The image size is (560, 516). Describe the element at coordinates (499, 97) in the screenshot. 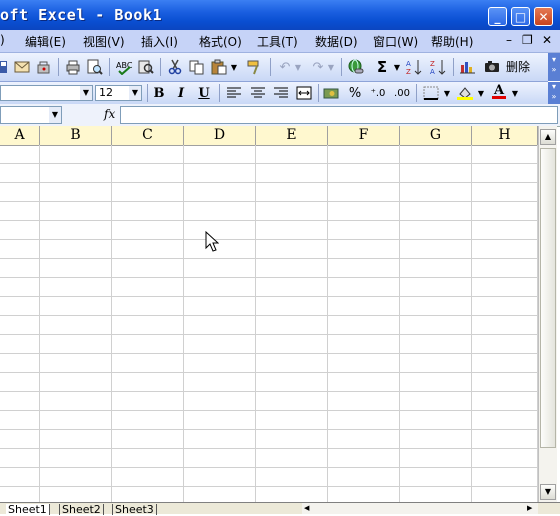

I see `font-color-swatch` at that location.